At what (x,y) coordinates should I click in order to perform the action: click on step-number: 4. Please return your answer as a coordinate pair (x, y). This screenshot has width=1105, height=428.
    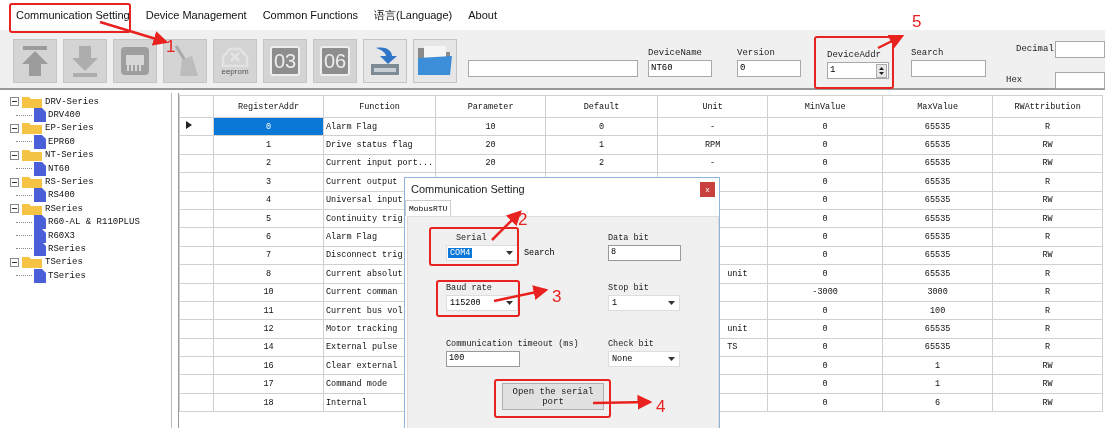
    Looking at the image, I should click on (661, 406).